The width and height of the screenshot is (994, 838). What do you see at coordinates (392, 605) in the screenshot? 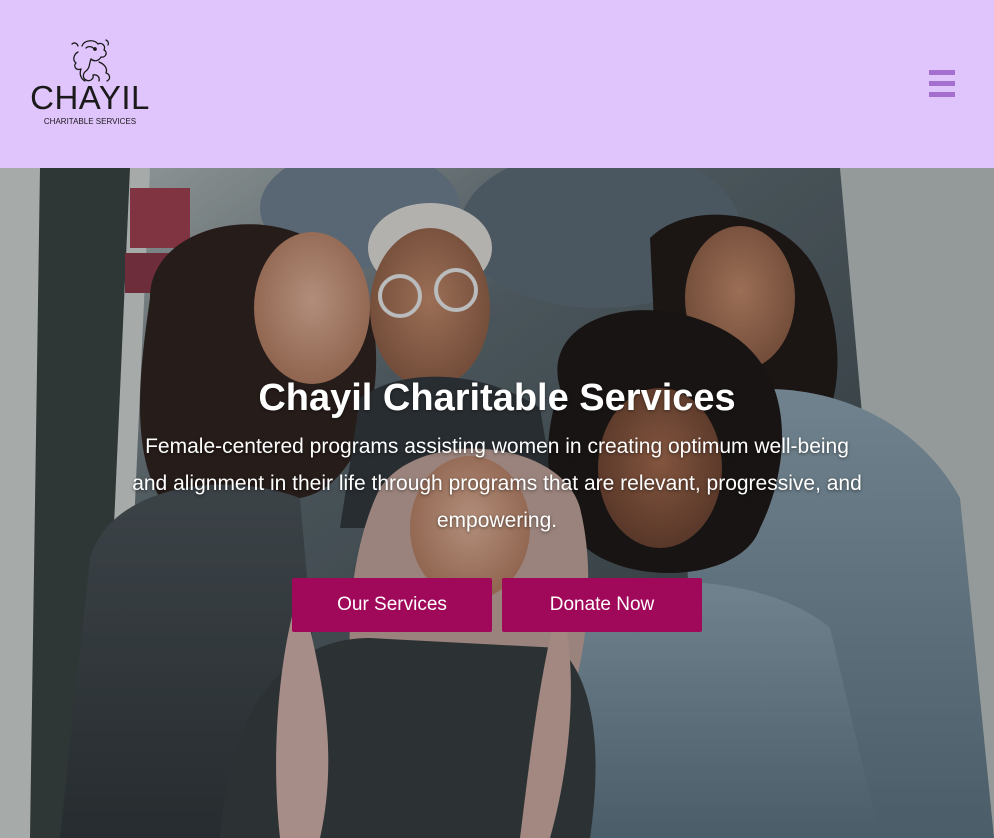
I see `our-services-button: Our Services` at bounding box center [392, 605].